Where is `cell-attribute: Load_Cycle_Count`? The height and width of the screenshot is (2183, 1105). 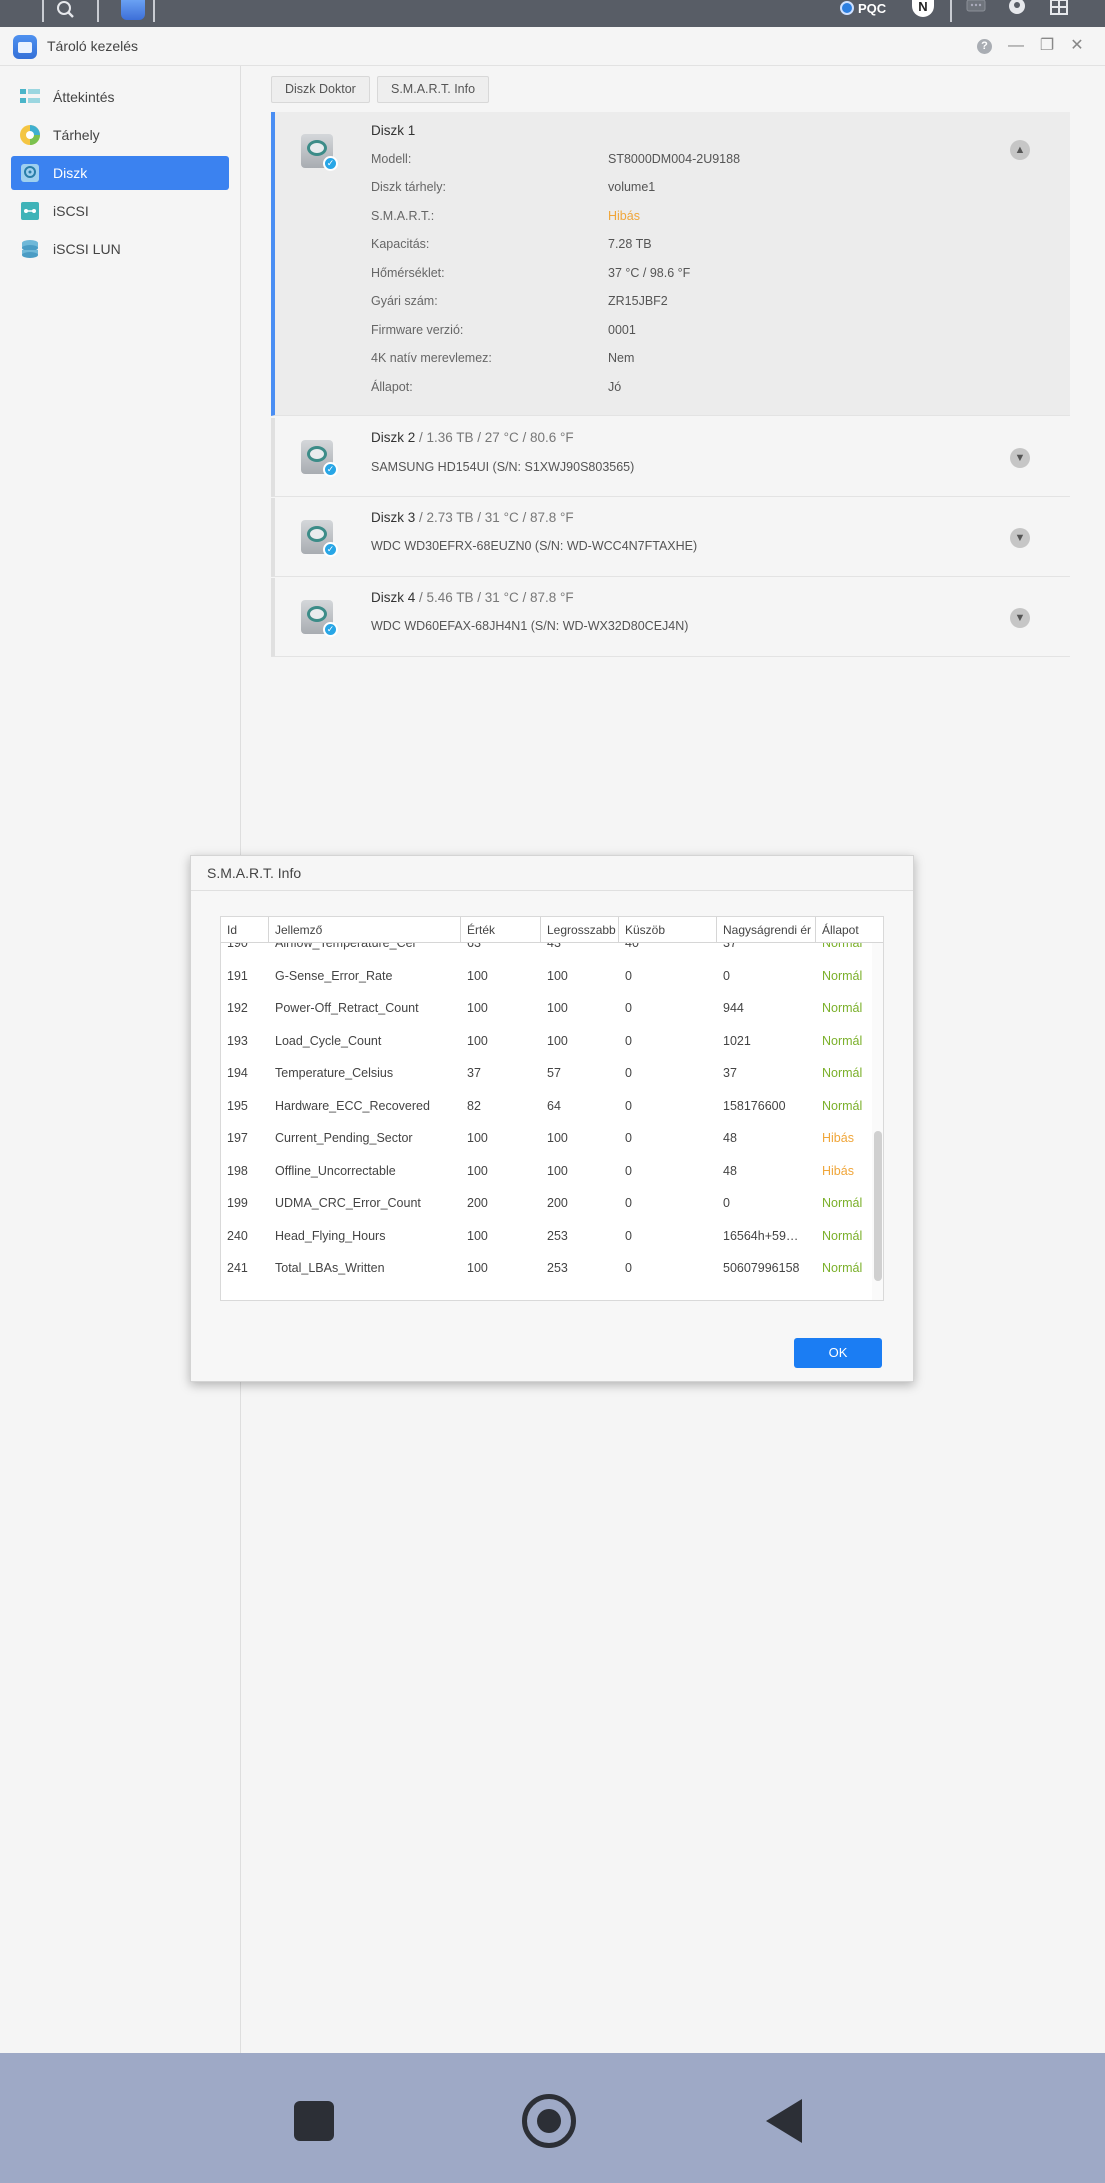 cell-attribute: Load_Cycle_Count is located at coordinates (328, 1040).